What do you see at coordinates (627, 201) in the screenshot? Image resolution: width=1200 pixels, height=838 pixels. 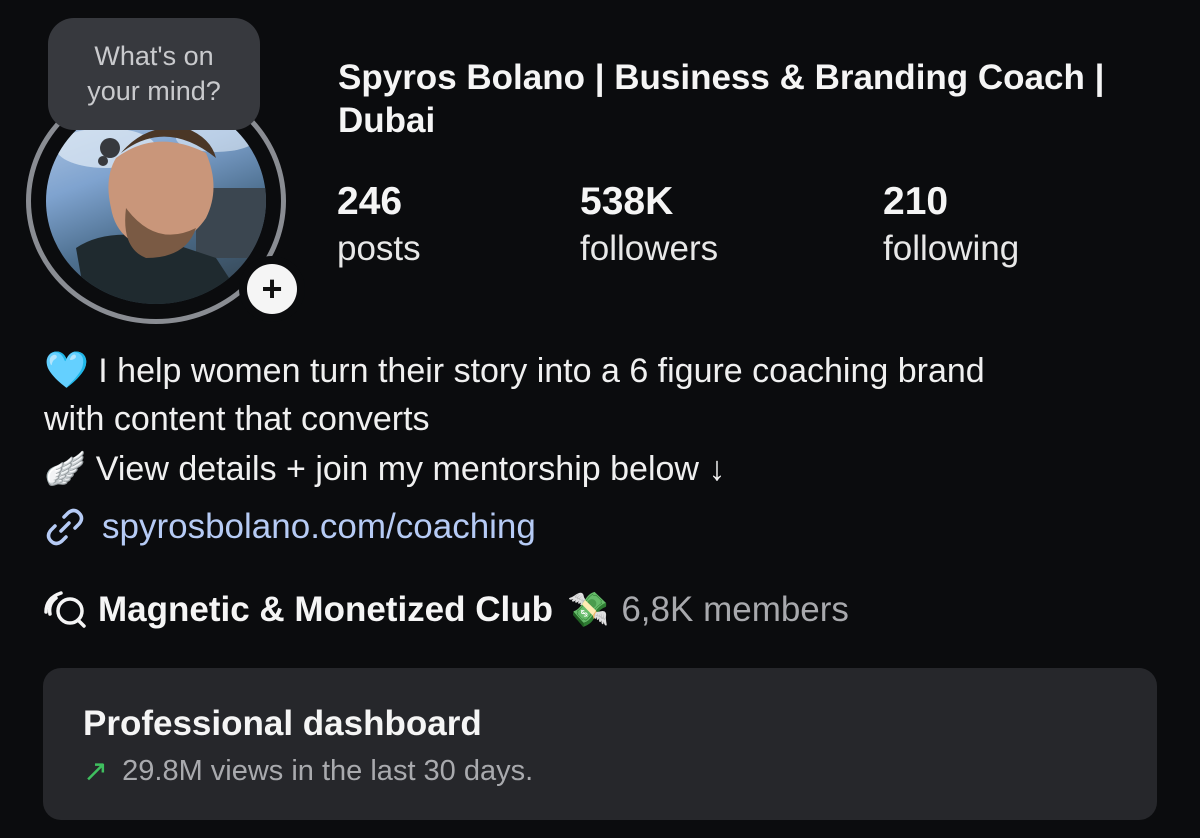 I see `stat-followers-value: 538K` at bounding box center [627, 201].